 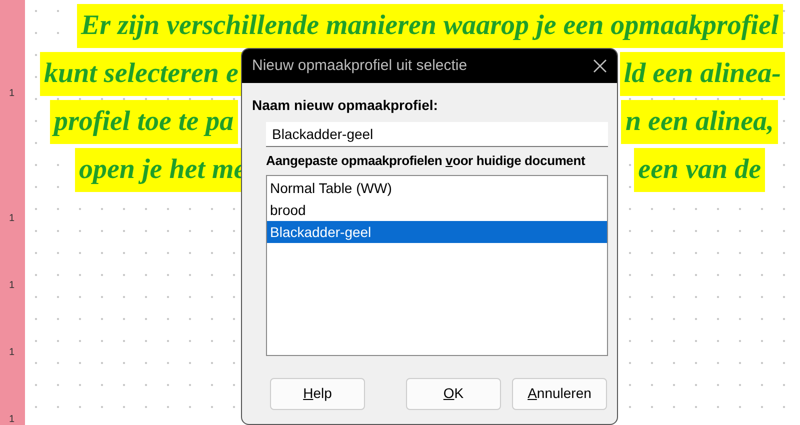 I want to click on highlighted-text: een van de, so click(x=699, y=170).